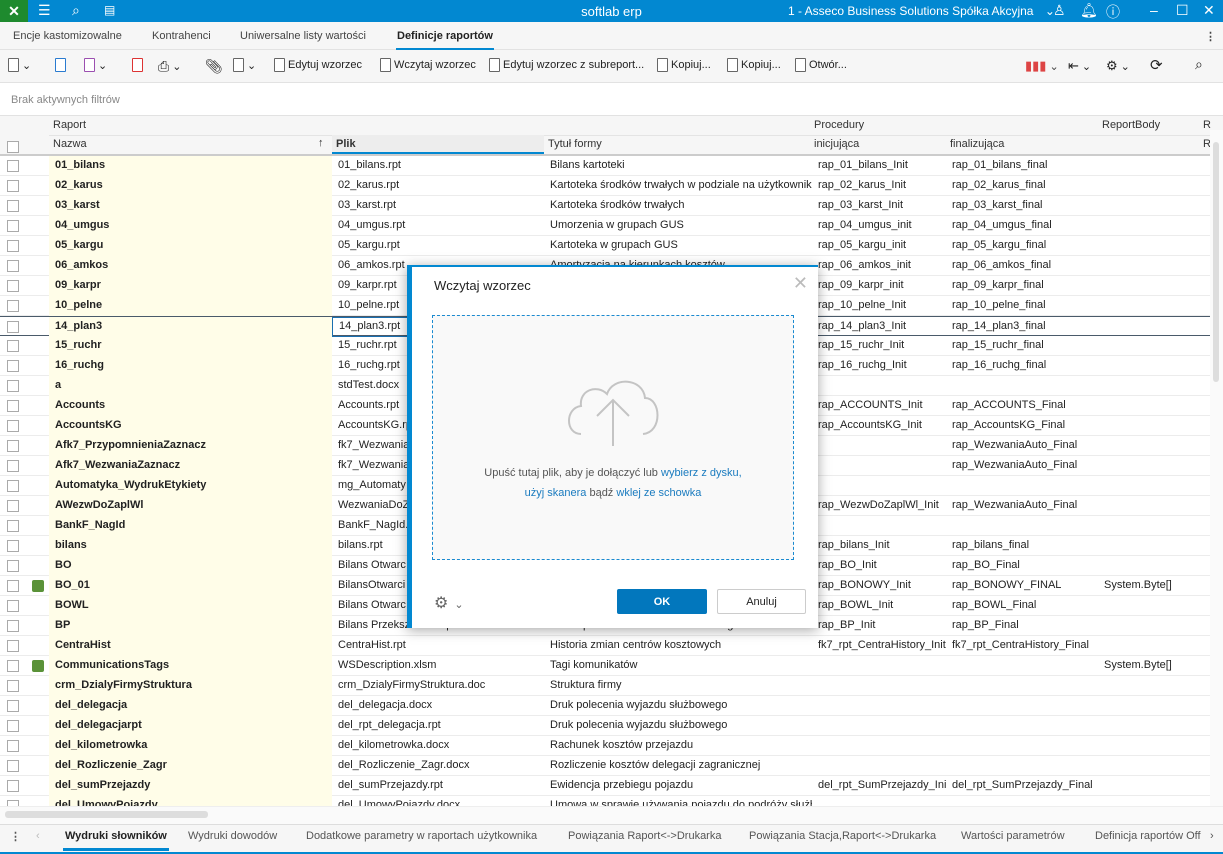  What do you see at coordinates (1216, 468) in the screenshot?
I see `vertical-scrollbar` at bounding box center [1216, 468].